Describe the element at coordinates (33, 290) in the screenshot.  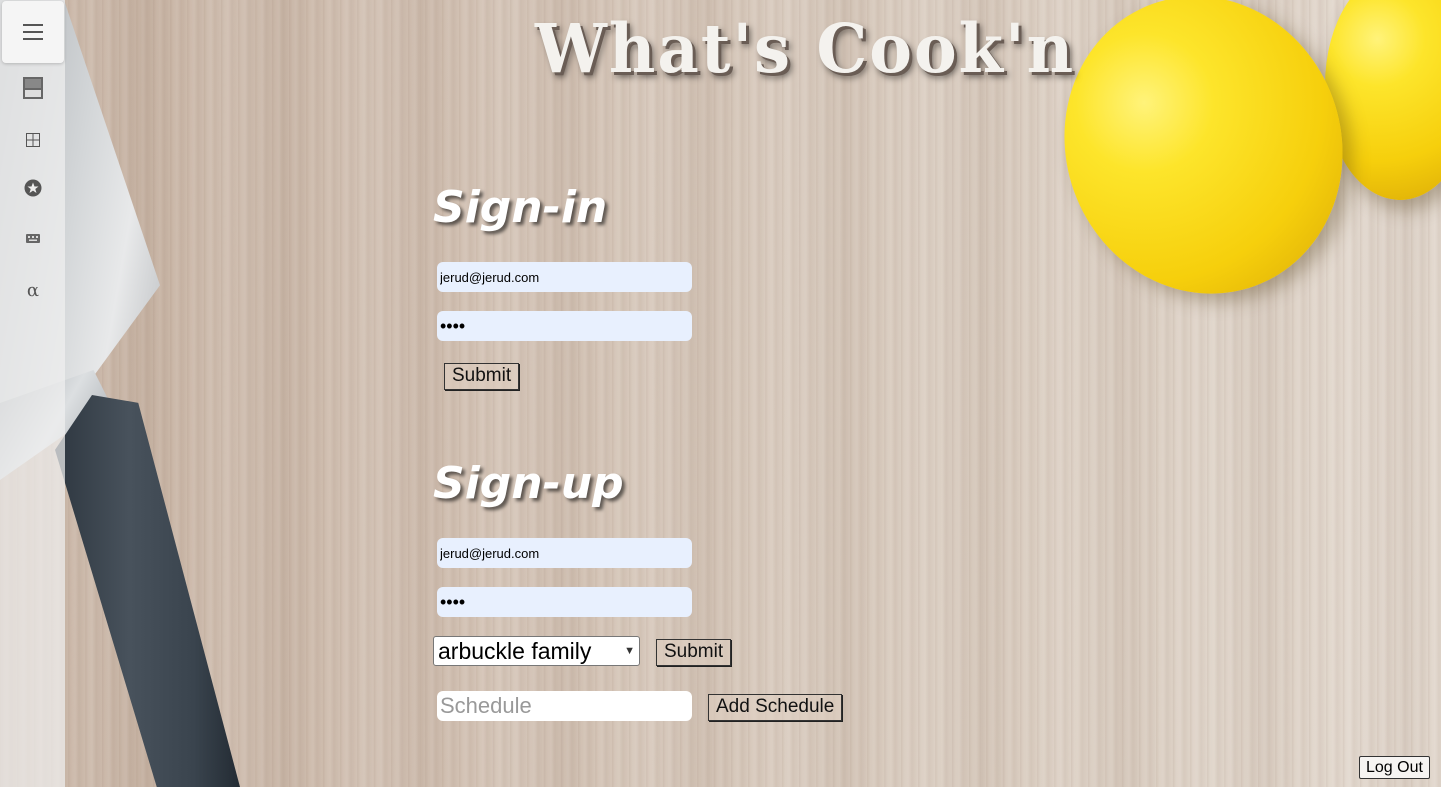
I see `alpha-icon: α` at that location.